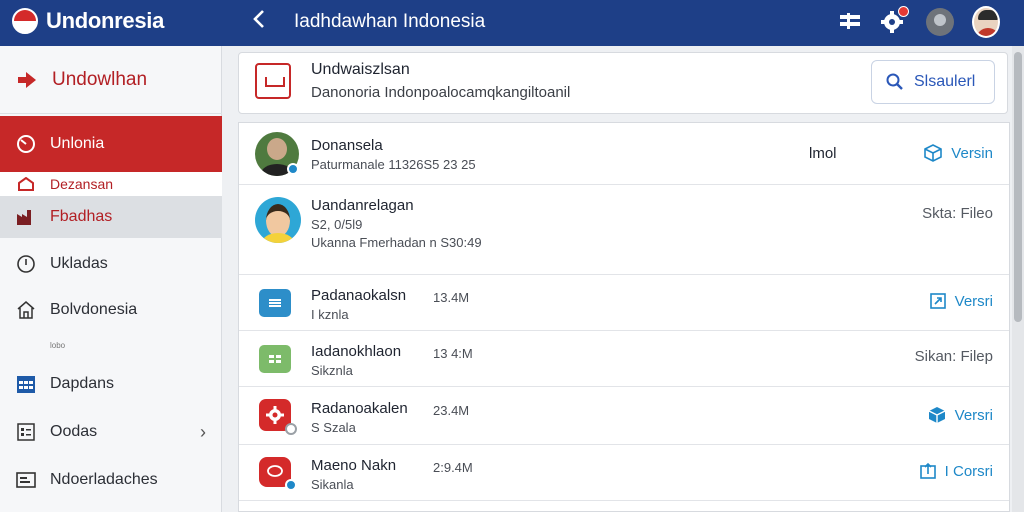 This screenshot has width=1024, height=512. I want to click on sidebar-item-label: Dezansan, so click(82, 184).